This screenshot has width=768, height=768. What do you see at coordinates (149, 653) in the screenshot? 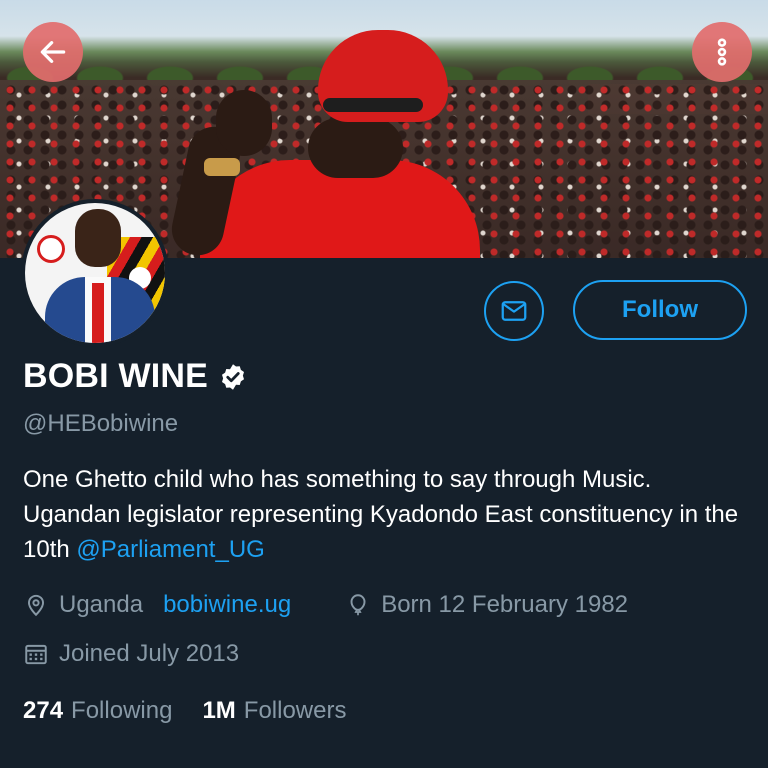
I see `joined-text: Joined July 2013` at bounding box center [149, 653].